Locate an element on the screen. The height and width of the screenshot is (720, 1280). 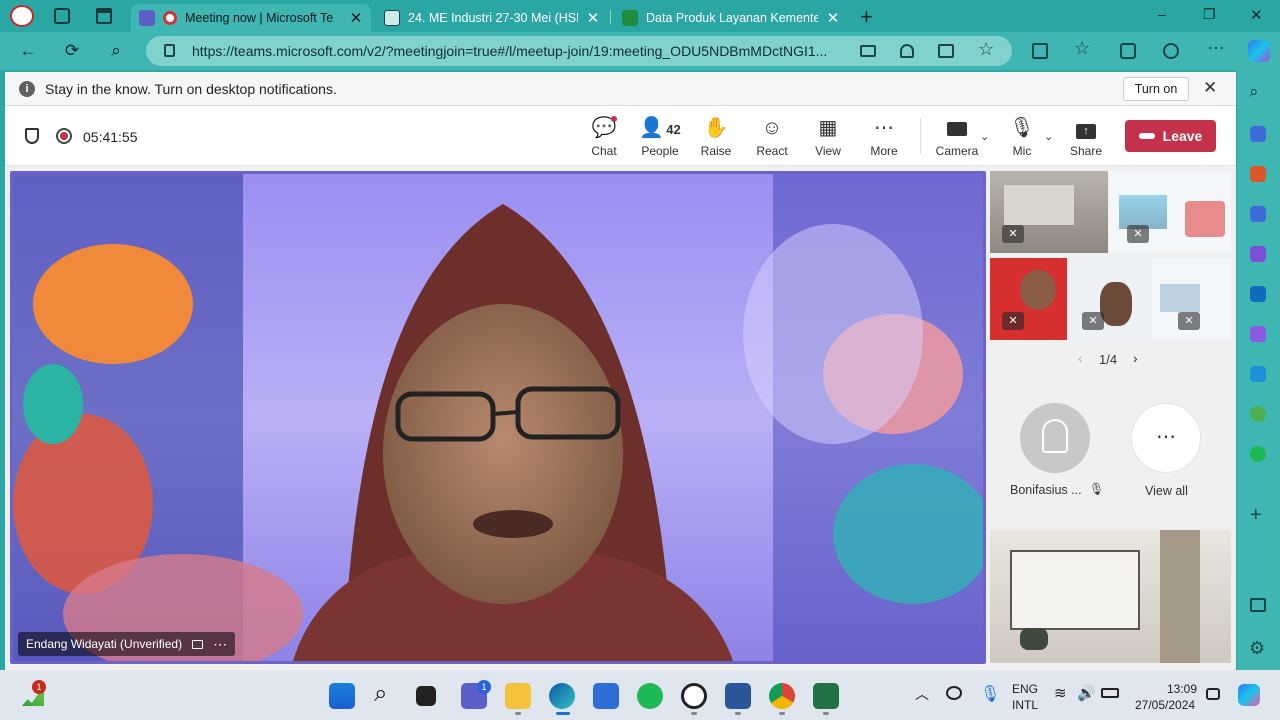
wifi-icon: ≋ is located at coordinates (1060, 693).